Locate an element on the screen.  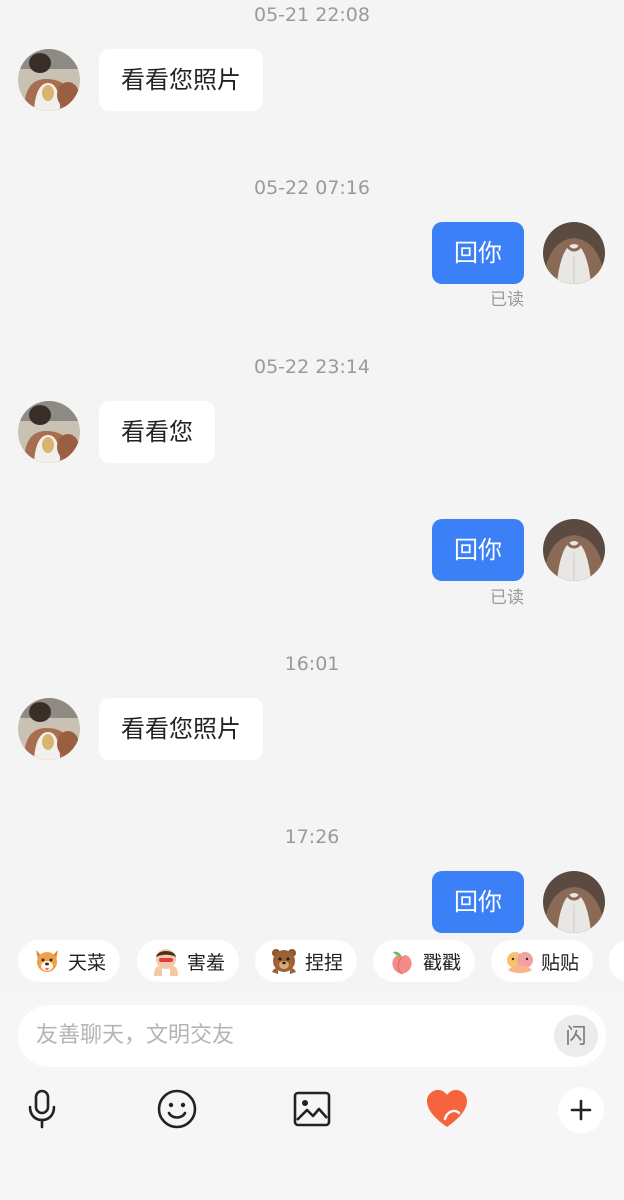
message-input: 友善聊天，文明交友 闪 is located at coordinates (312, 1036).